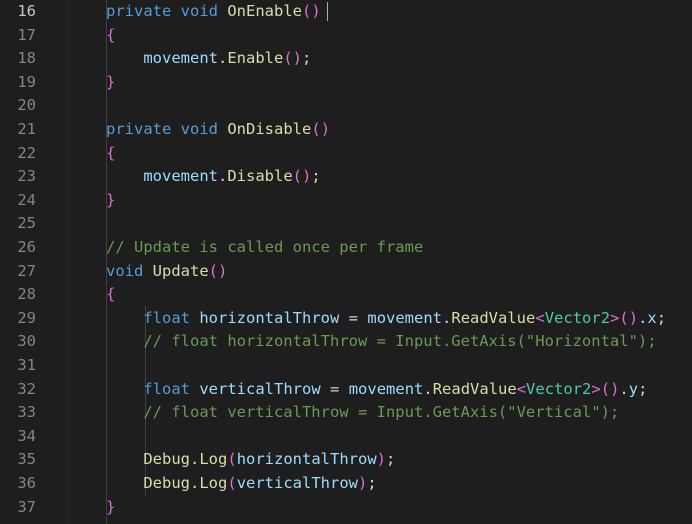 This screenshot has width=692, height=524. What do you see at coordinates (26, 11) in the screenshot?
I see `line-number: 16` at bounding box center [26, 11].